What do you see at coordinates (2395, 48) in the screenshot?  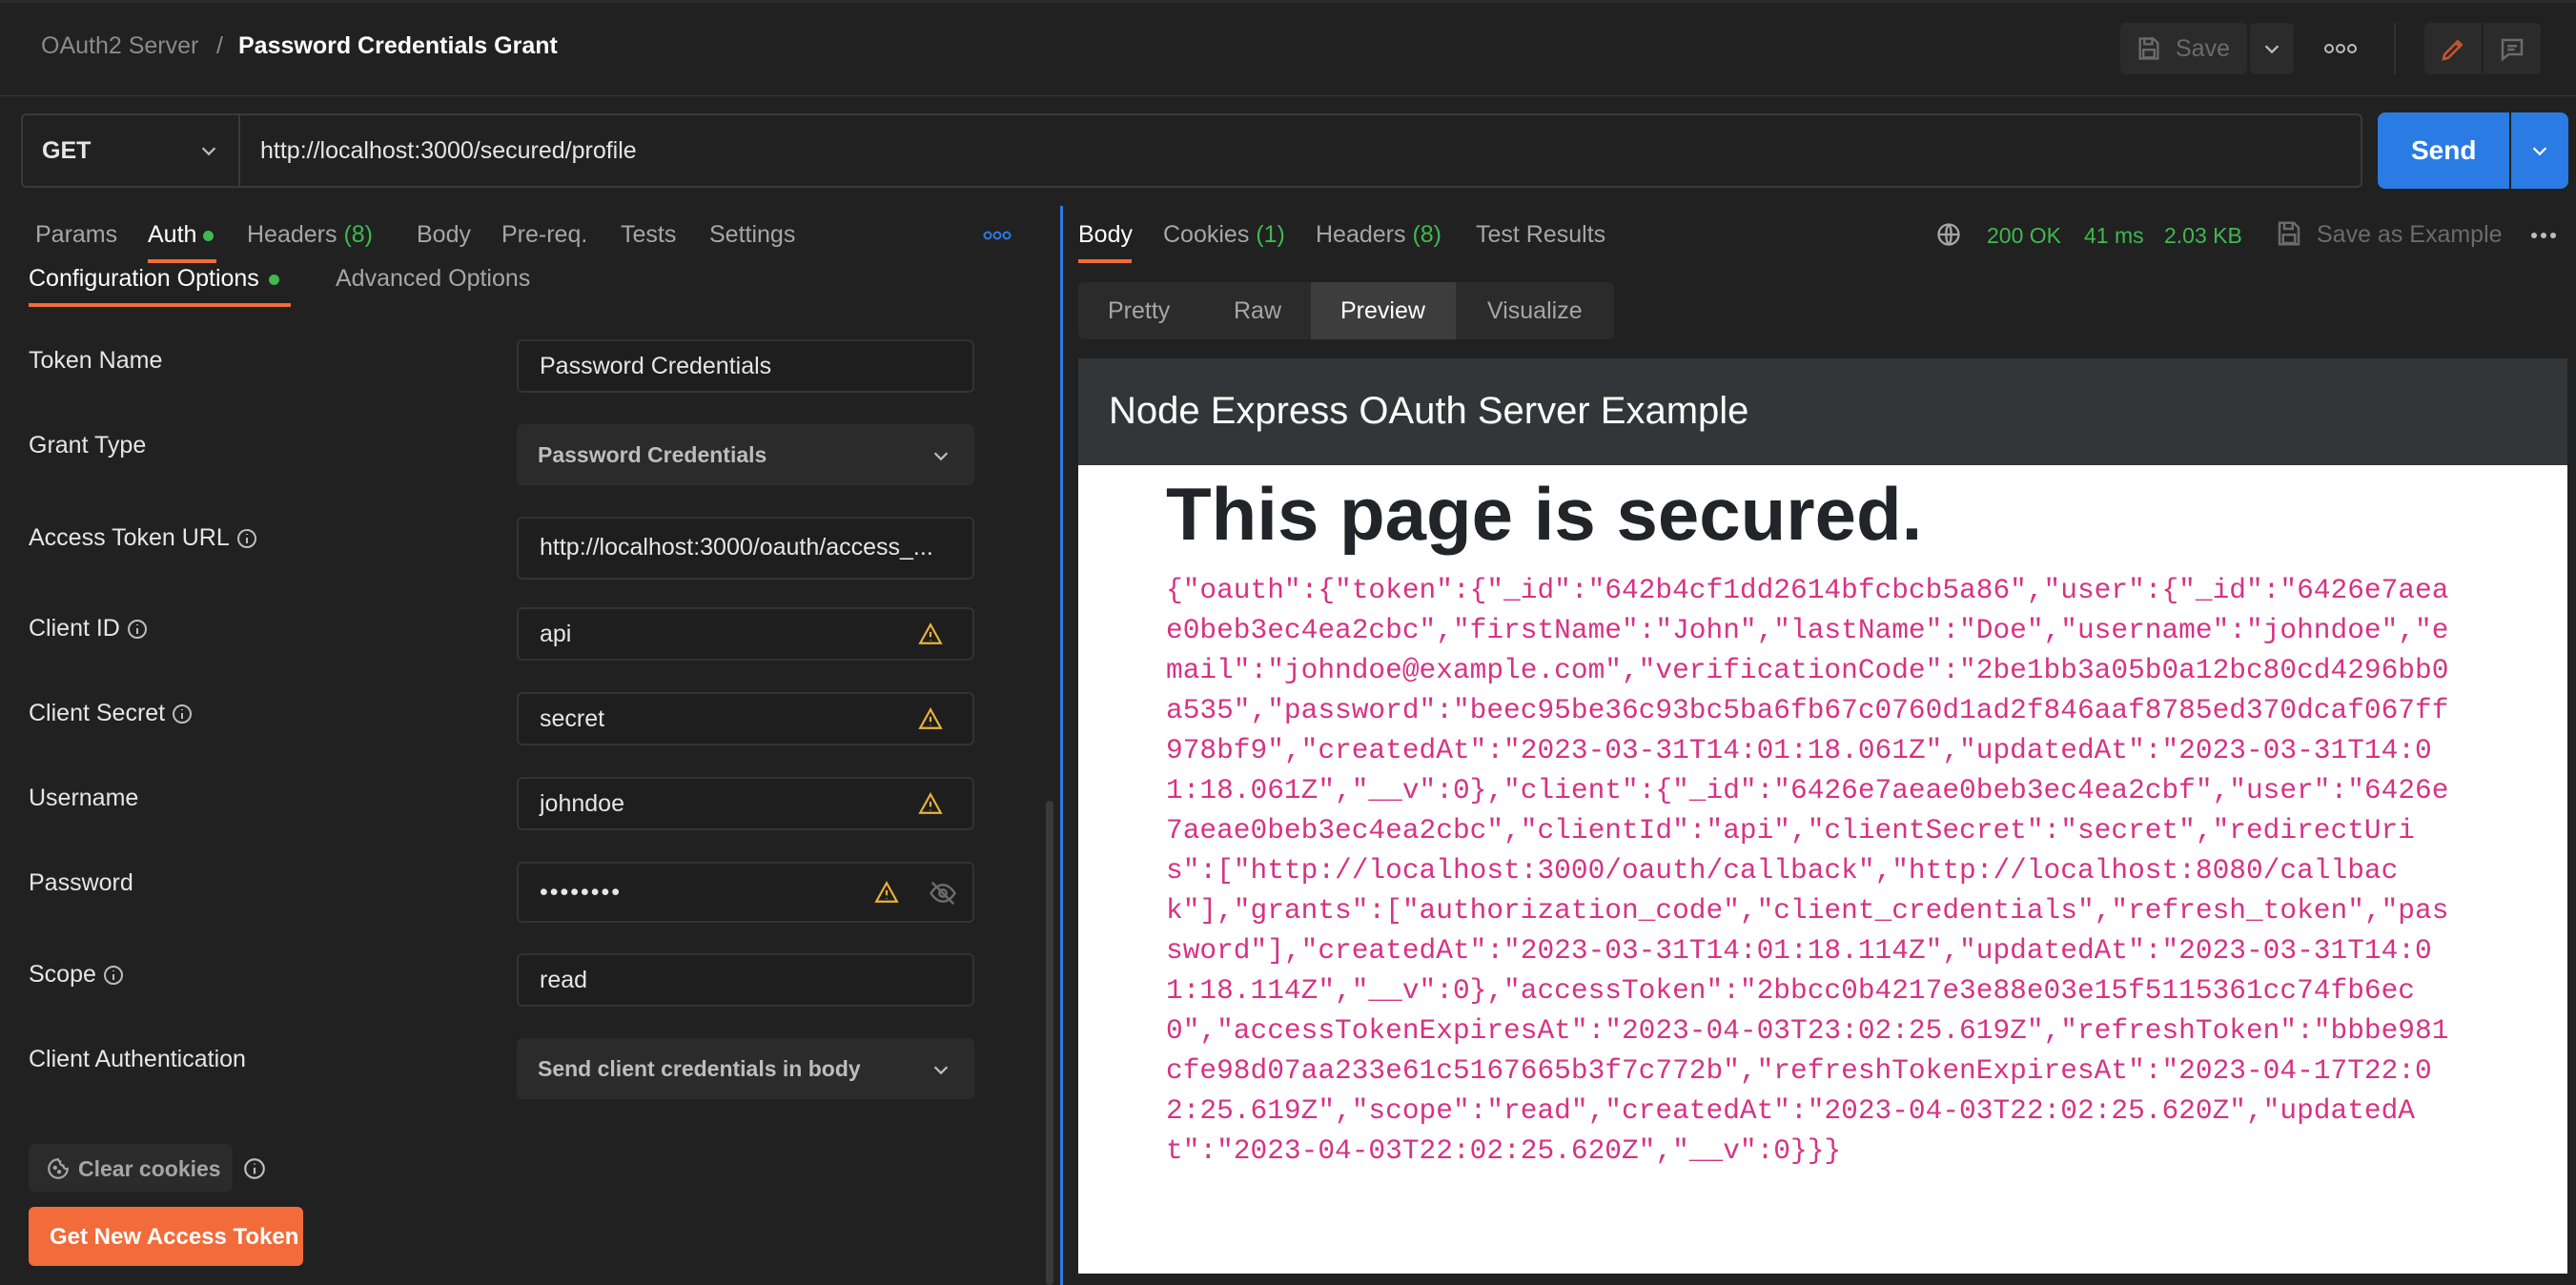 I see `divider` at bounding box center [2395, 48].